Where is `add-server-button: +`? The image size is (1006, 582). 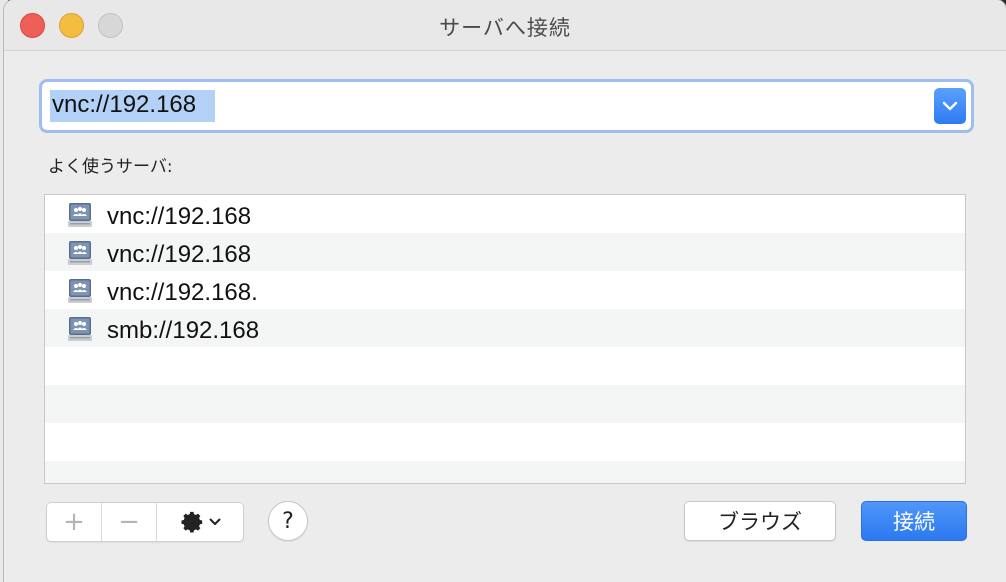 add-server-button: + is located at coordinates (74, 522).